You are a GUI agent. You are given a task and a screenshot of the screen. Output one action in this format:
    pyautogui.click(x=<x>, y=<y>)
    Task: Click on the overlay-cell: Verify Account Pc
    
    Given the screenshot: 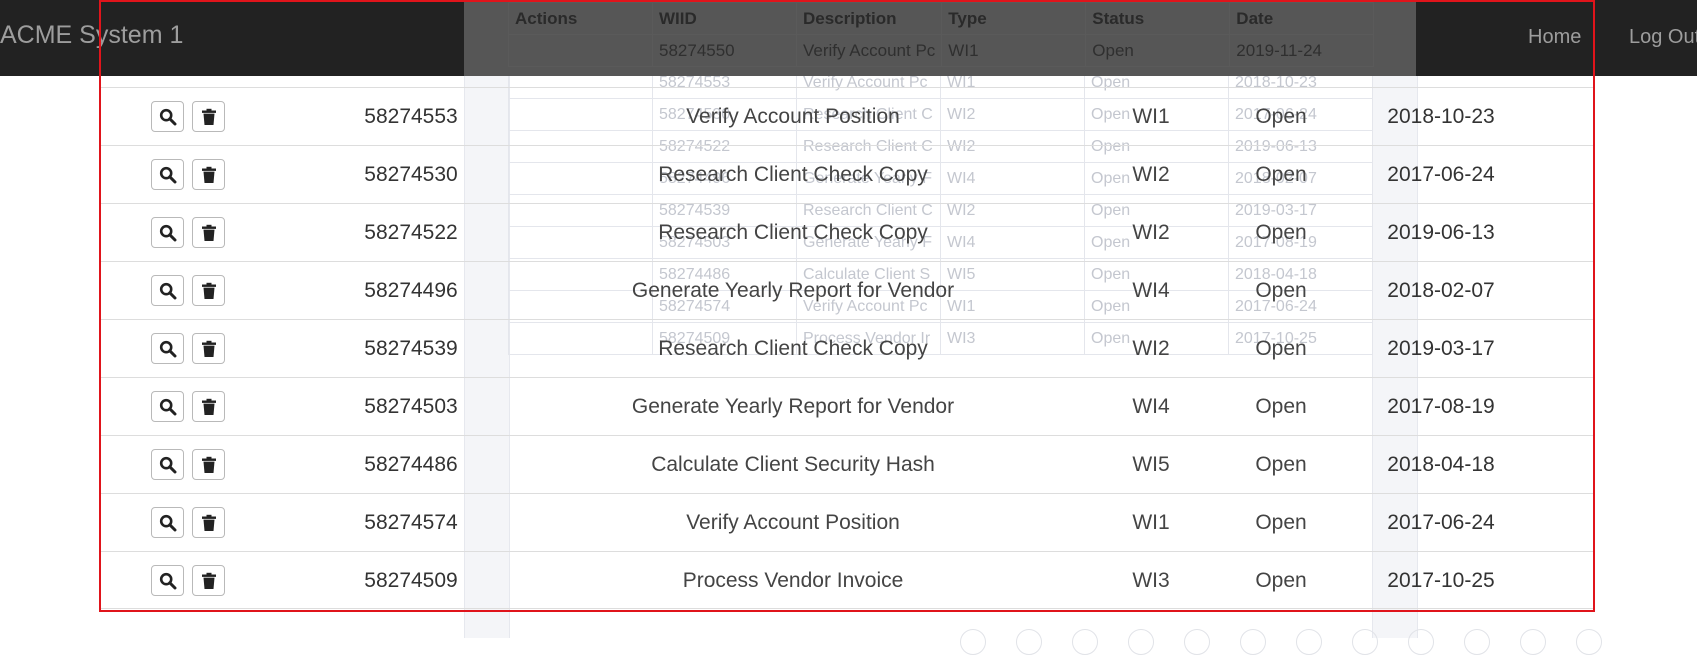 What is the action you would take?
    pyautogui.click(x=869, y=50)
    